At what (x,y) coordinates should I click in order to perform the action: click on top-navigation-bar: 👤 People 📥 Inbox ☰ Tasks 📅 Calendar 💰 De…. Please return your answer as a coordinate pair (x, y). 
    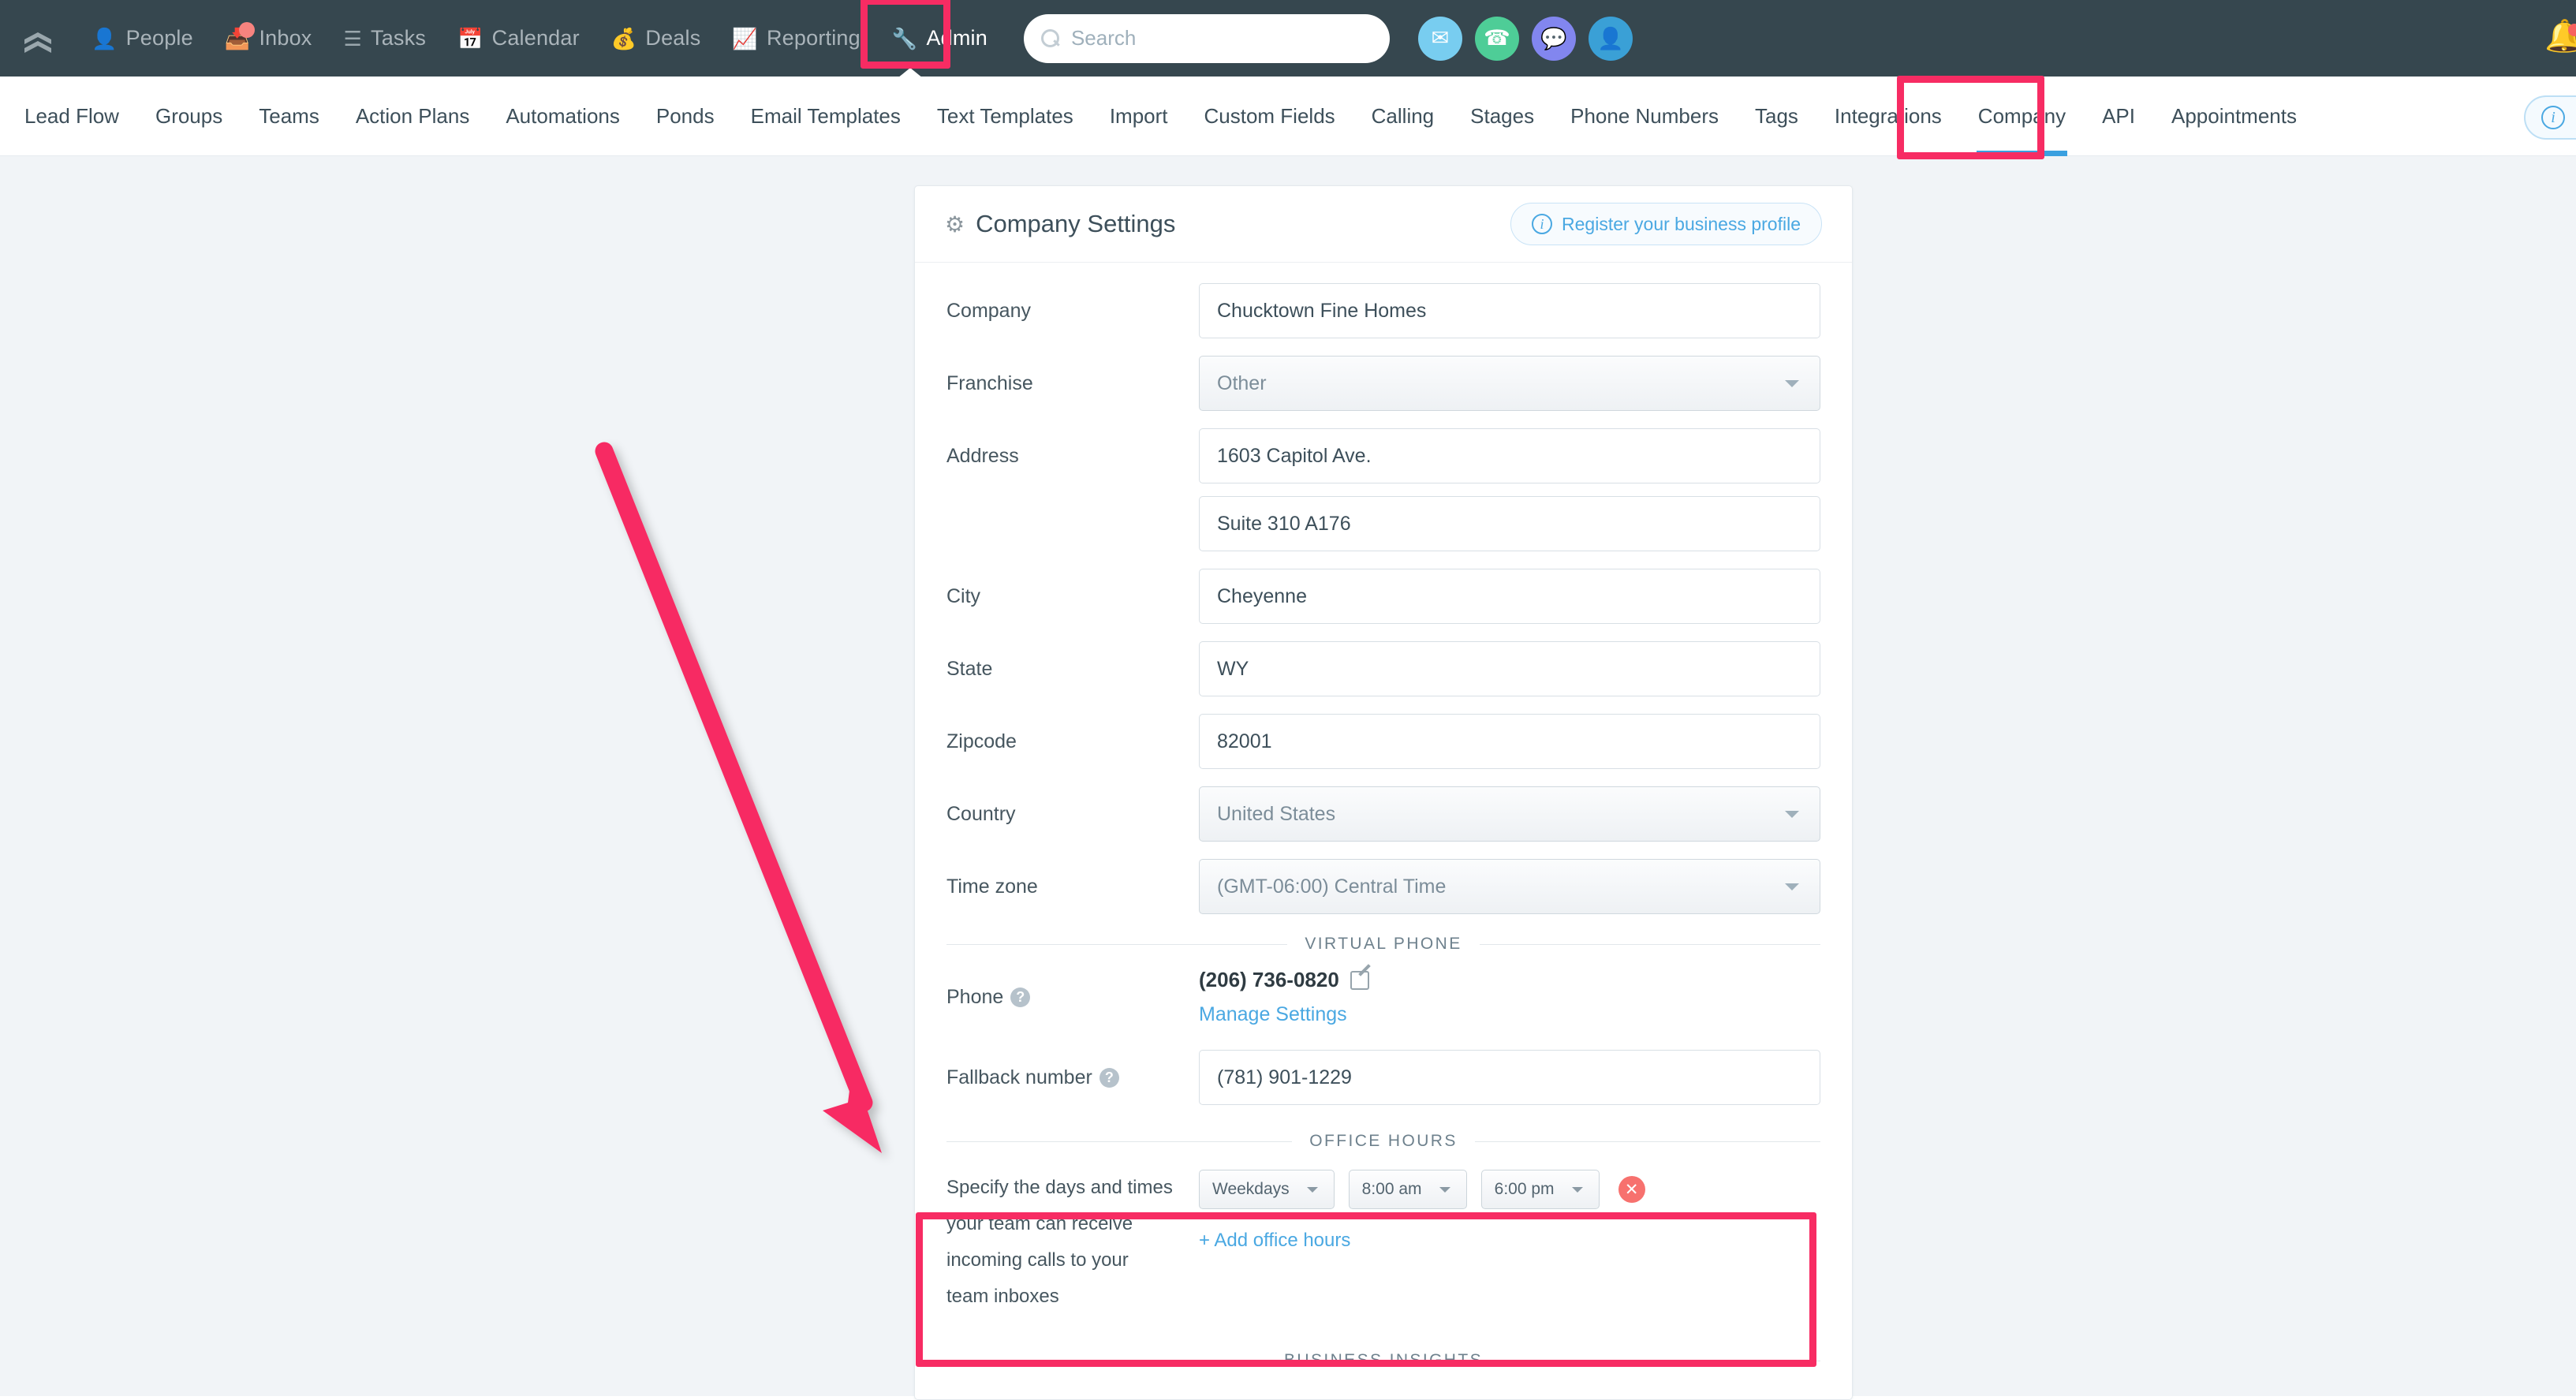
    Looking at the image, I should click on (1288, 38).